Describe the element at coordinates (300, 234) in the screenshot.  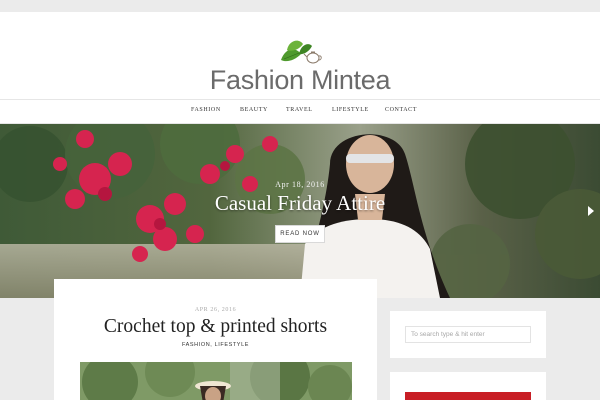
I see `read-now-button: READ NOW` at that location.